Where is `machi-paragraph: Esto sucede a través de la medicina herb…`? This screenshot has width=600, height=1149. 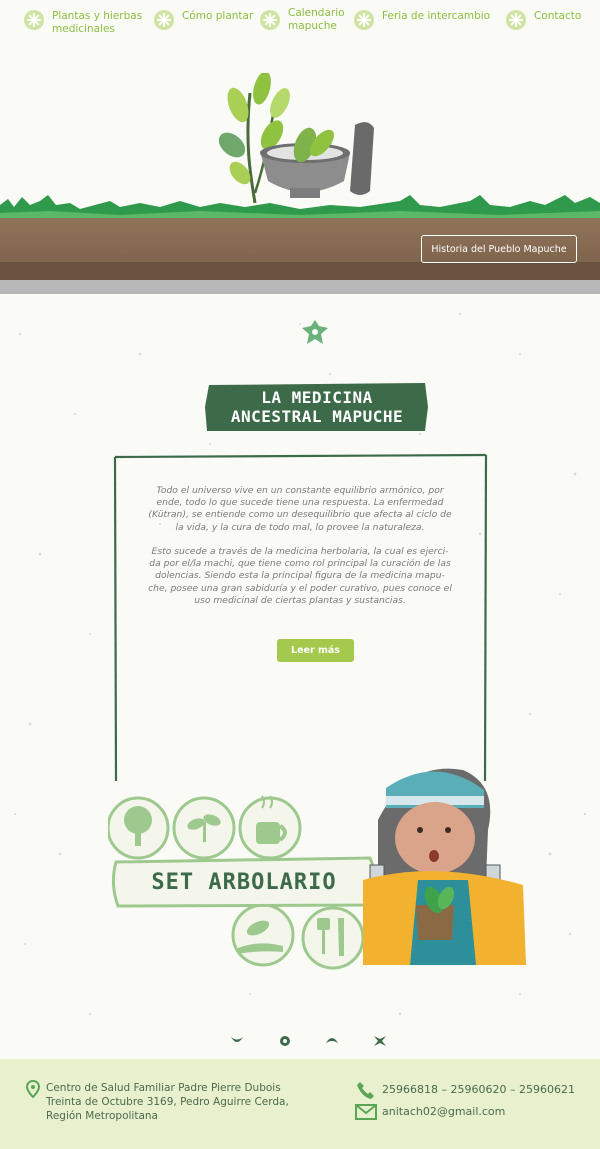 machi-paragraph: Esto sucede a través de la medicina herb… is located at coordinates (300, 576).